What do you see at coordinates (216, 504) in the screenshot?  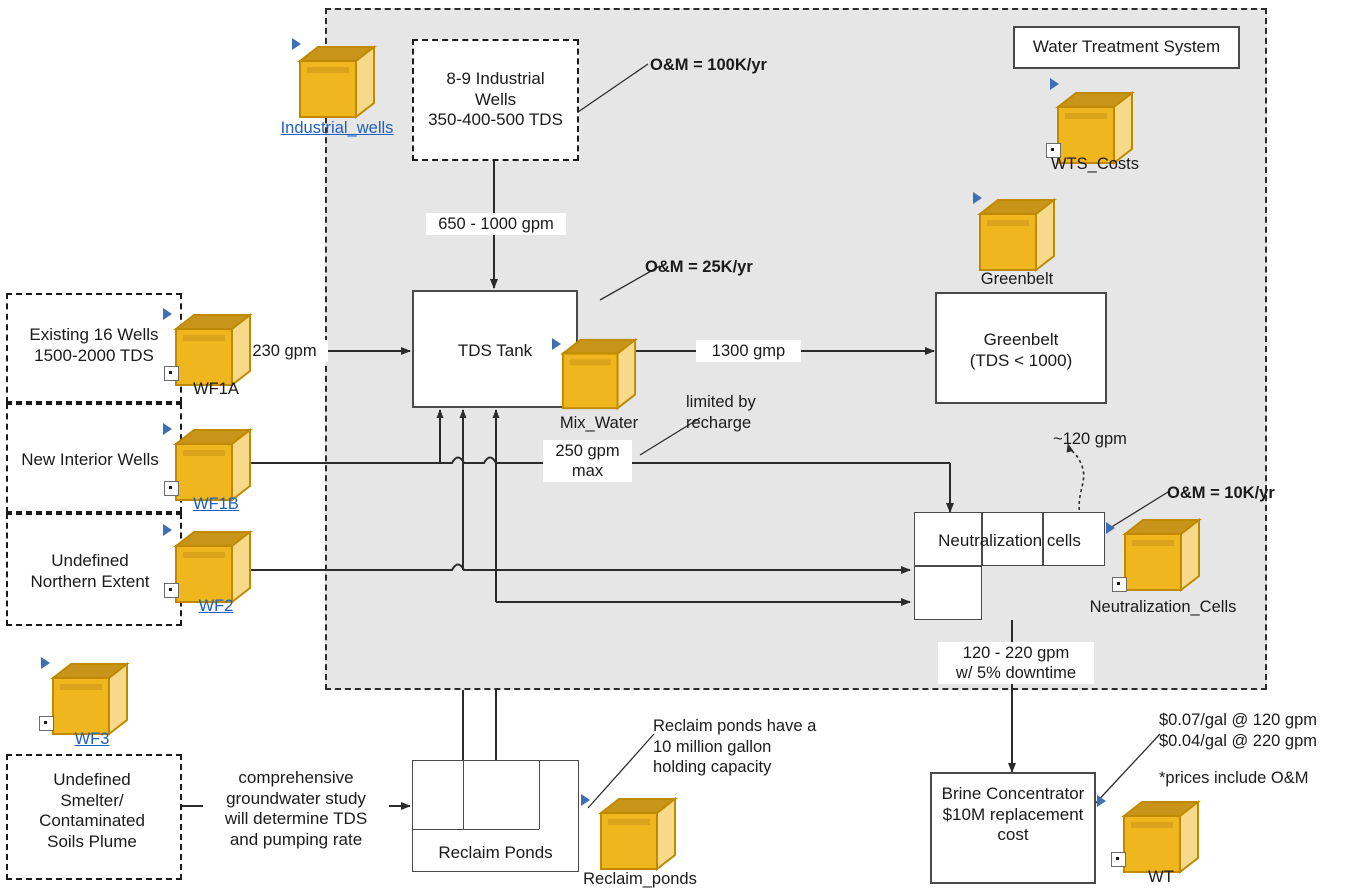 I see `cube-wf1b-label: WF1B` at bounding box center [216, 504].